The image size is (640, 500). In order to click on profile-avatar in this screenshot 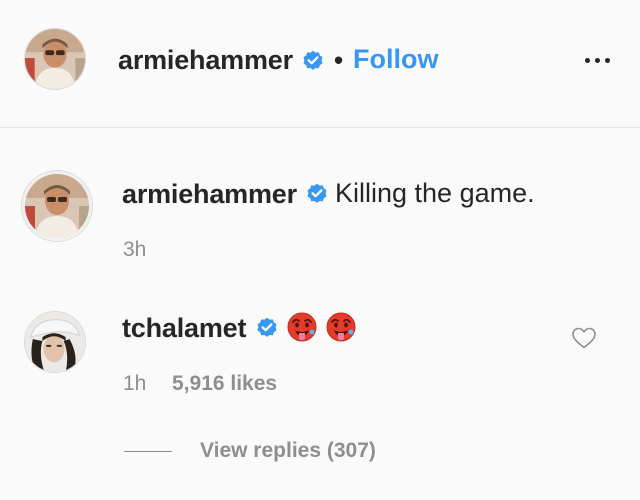, I will do `click(55, 59)`.